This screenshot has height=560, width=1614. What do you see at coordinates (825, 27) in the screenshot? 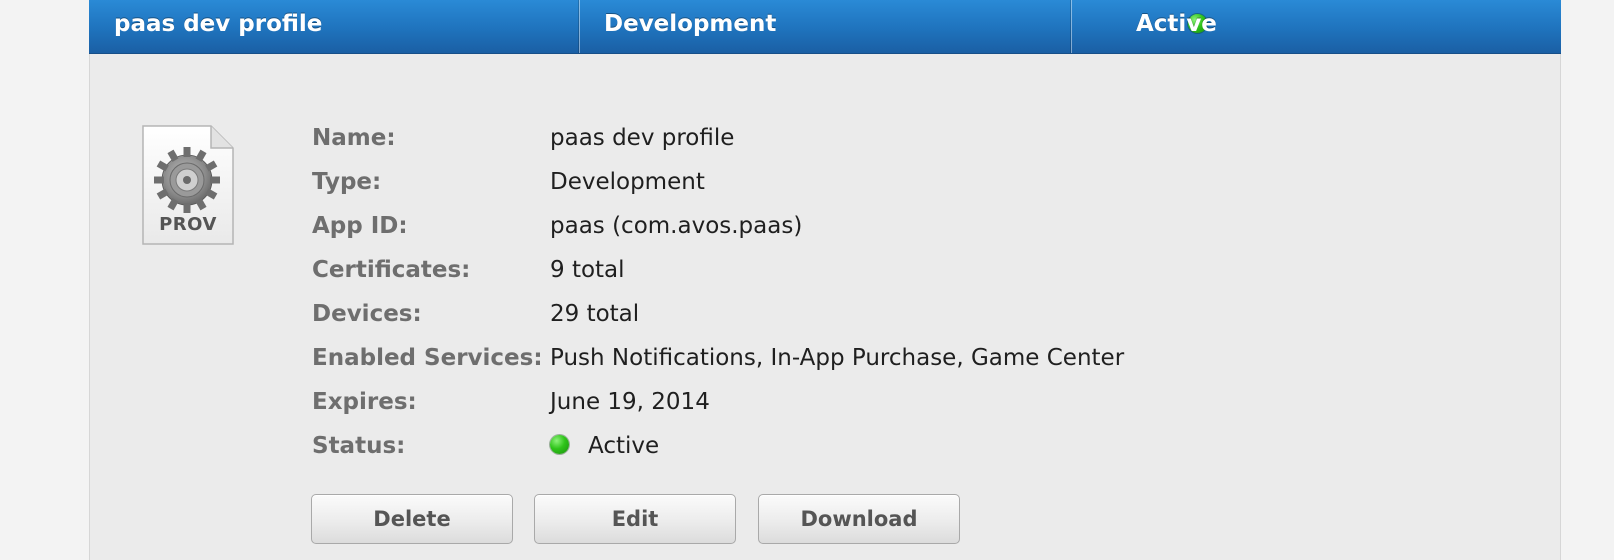
I see `profile-header-bar: paas dev profile Development Active` at bounding box center [825, 27].